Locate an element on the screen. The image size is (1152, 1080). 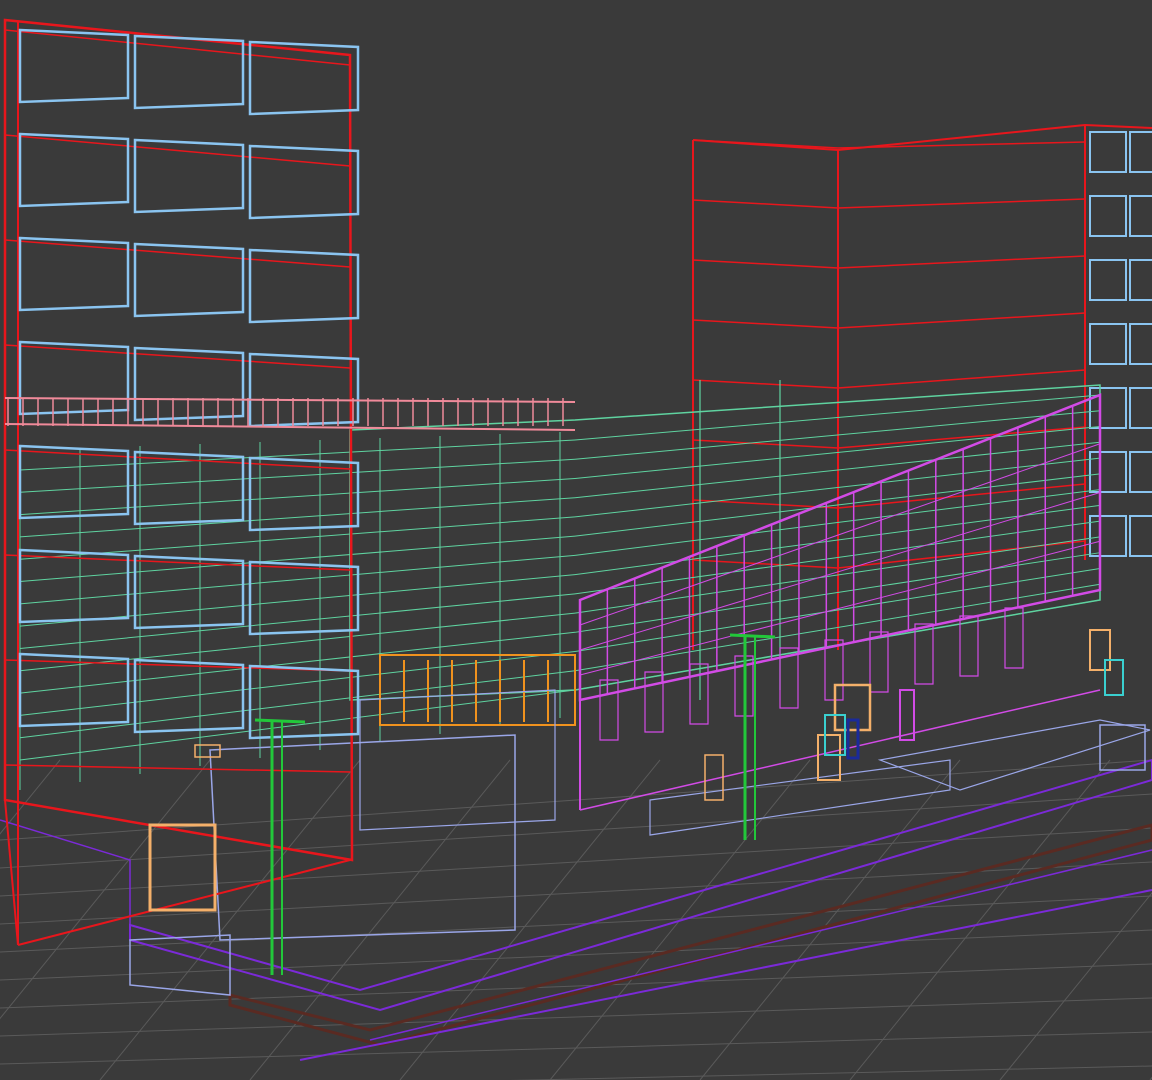
building-edge is located at coordinates (184, 902).